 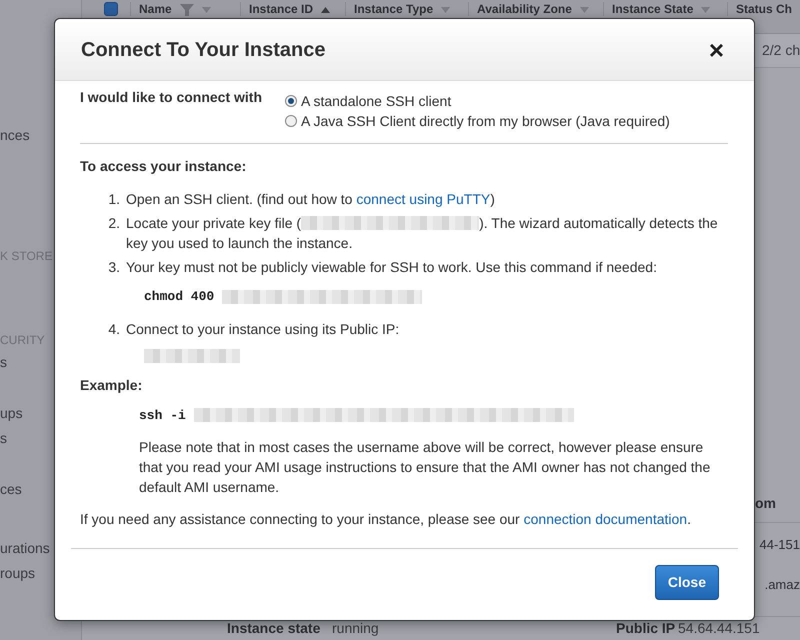 I want to click on column-label: Instance State, so click(x=653, y=9).